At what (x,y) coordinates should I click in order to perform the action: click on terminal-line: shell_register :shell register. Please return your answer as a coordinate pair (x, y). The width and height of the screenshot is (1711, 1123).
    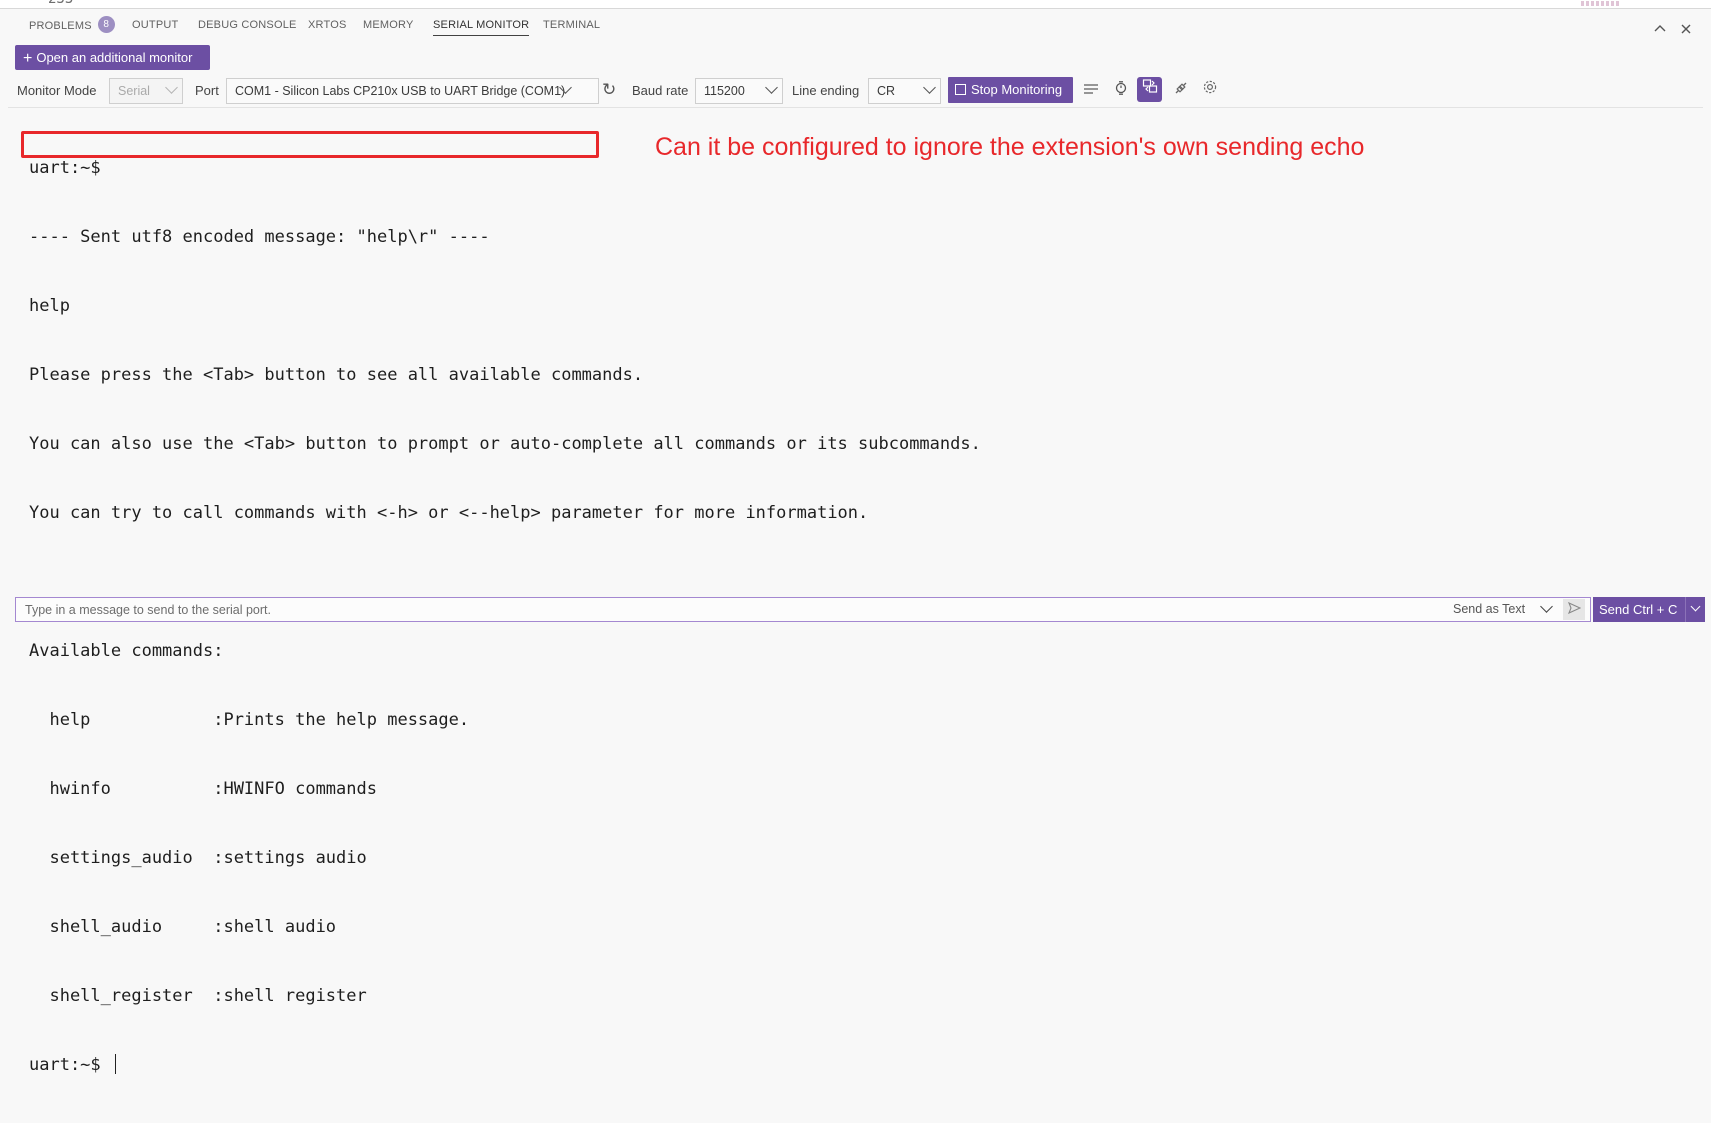
    Looking at the image, I should click on (198, 996).